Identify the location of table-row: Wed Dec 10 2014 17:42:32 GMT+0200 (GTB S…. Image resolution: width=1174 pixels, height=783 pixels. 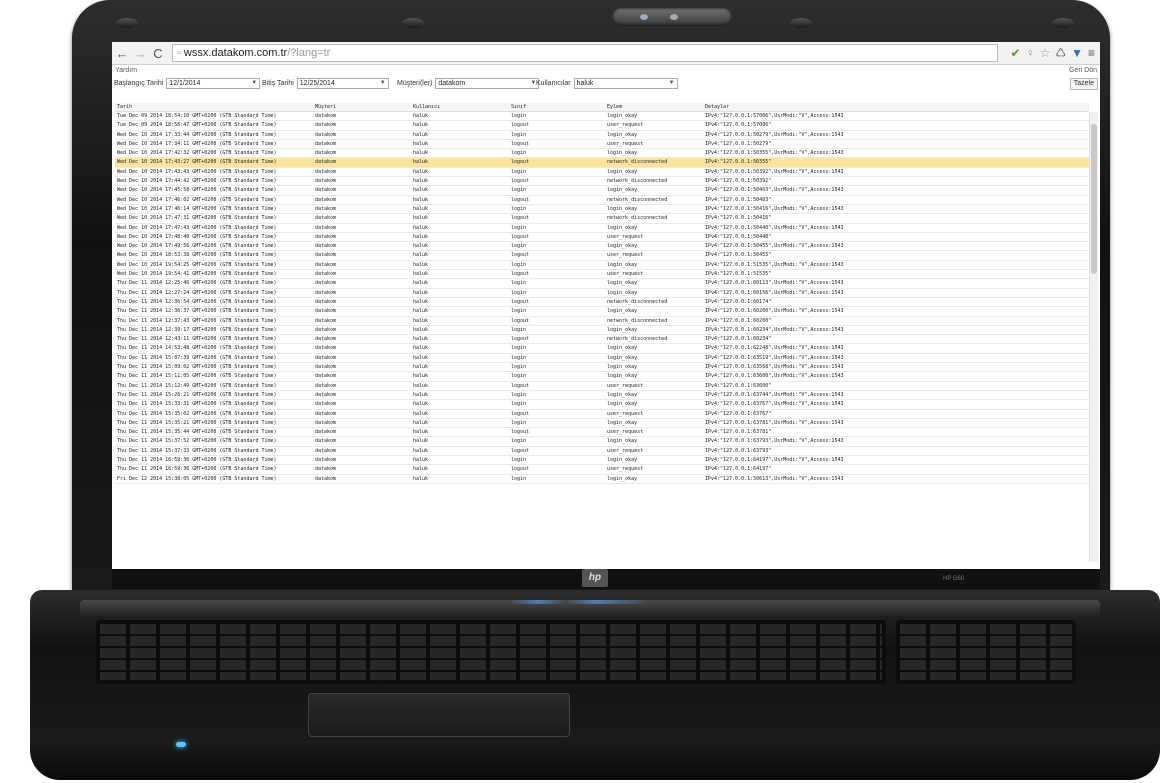
(602, 154).